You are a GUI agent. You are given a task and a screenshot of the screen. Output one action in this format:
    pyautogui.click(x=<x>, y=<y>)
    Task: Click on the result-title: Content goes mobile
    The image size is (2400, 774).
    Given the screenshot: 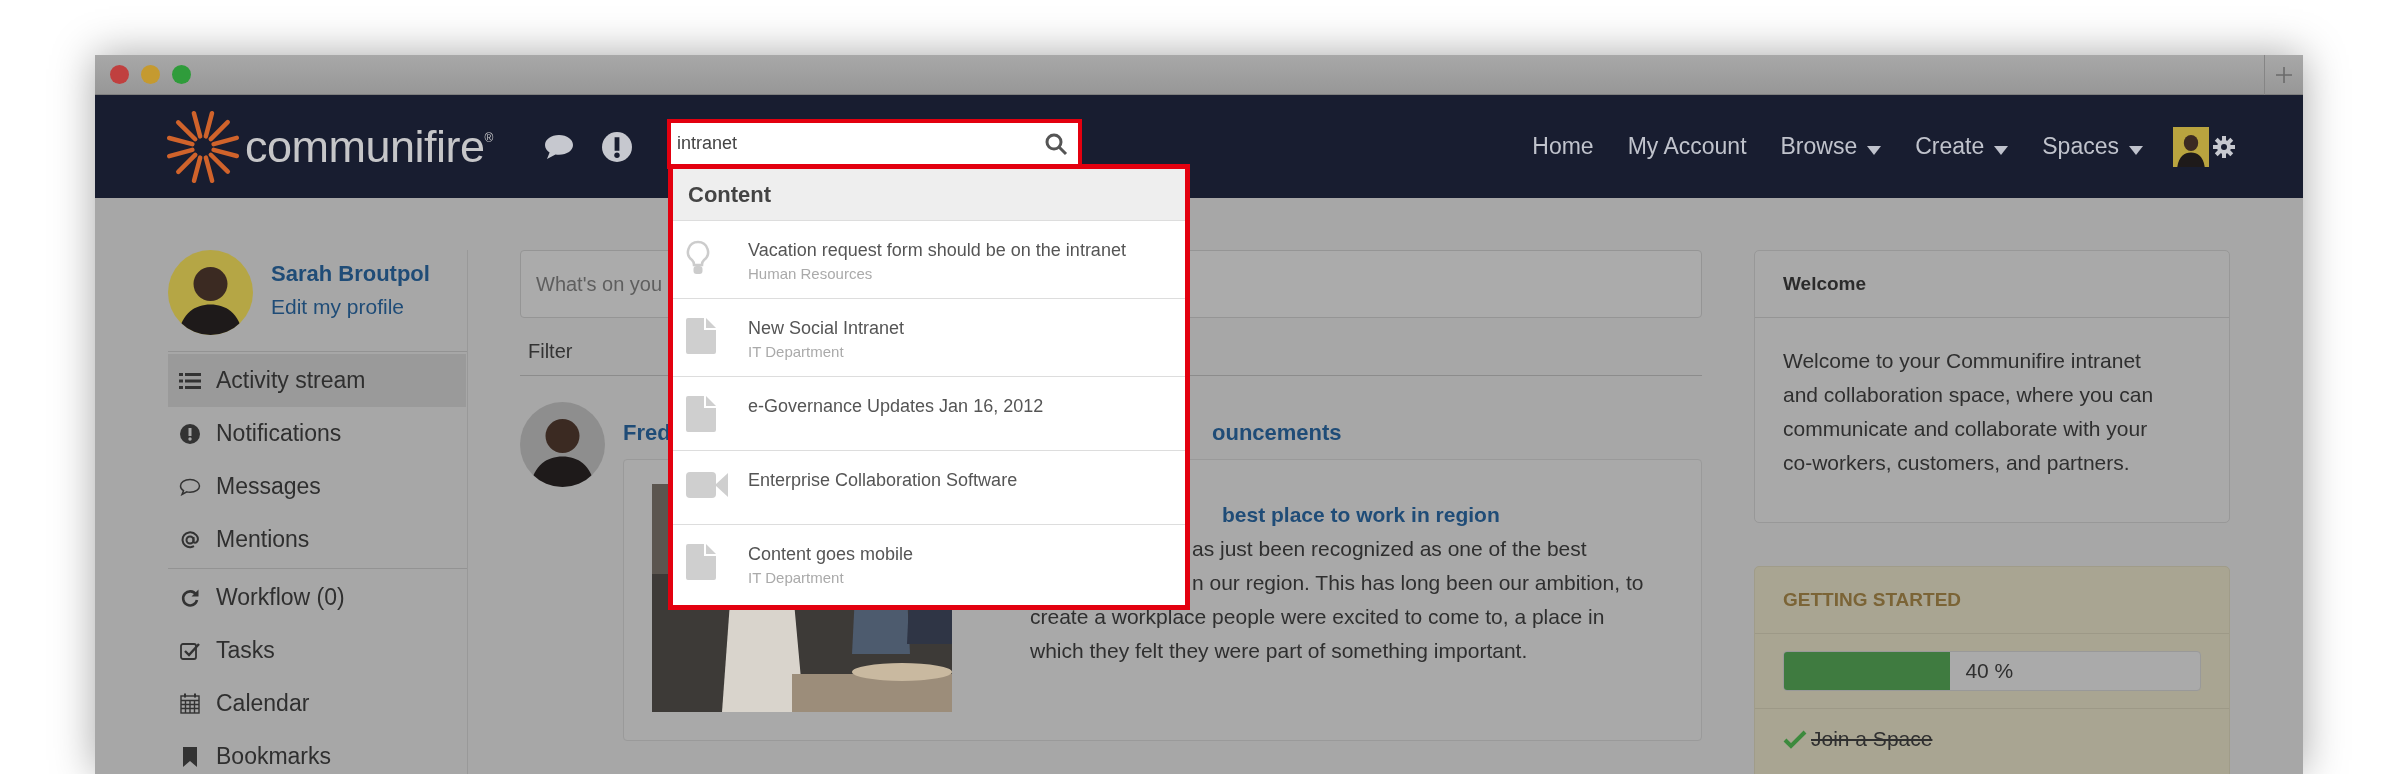 What is the action you would take?
    pyautogui.click(x=831, y=554)
    